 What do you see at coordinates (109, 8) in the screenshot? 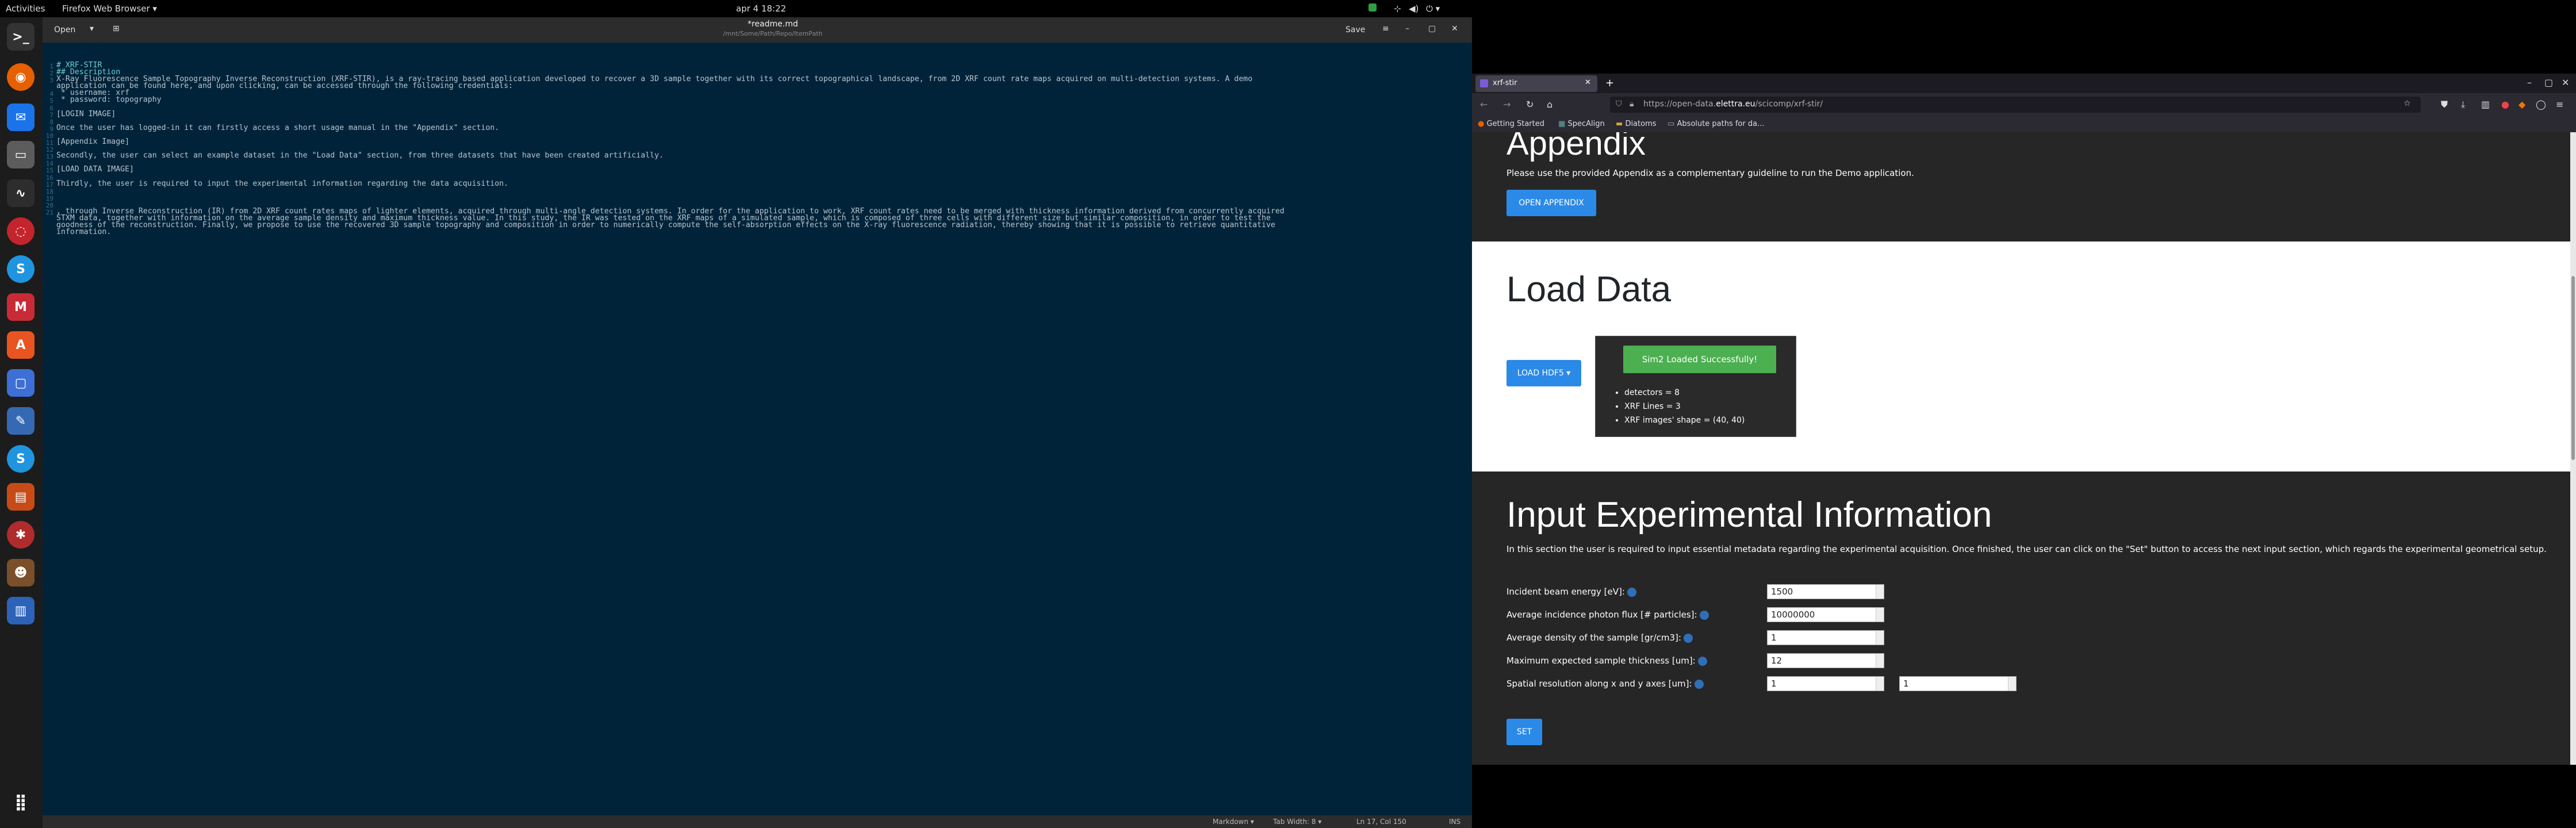
I see `active-app-menu: Firefox Web Browser ▾` at bounding box center [109, 8].